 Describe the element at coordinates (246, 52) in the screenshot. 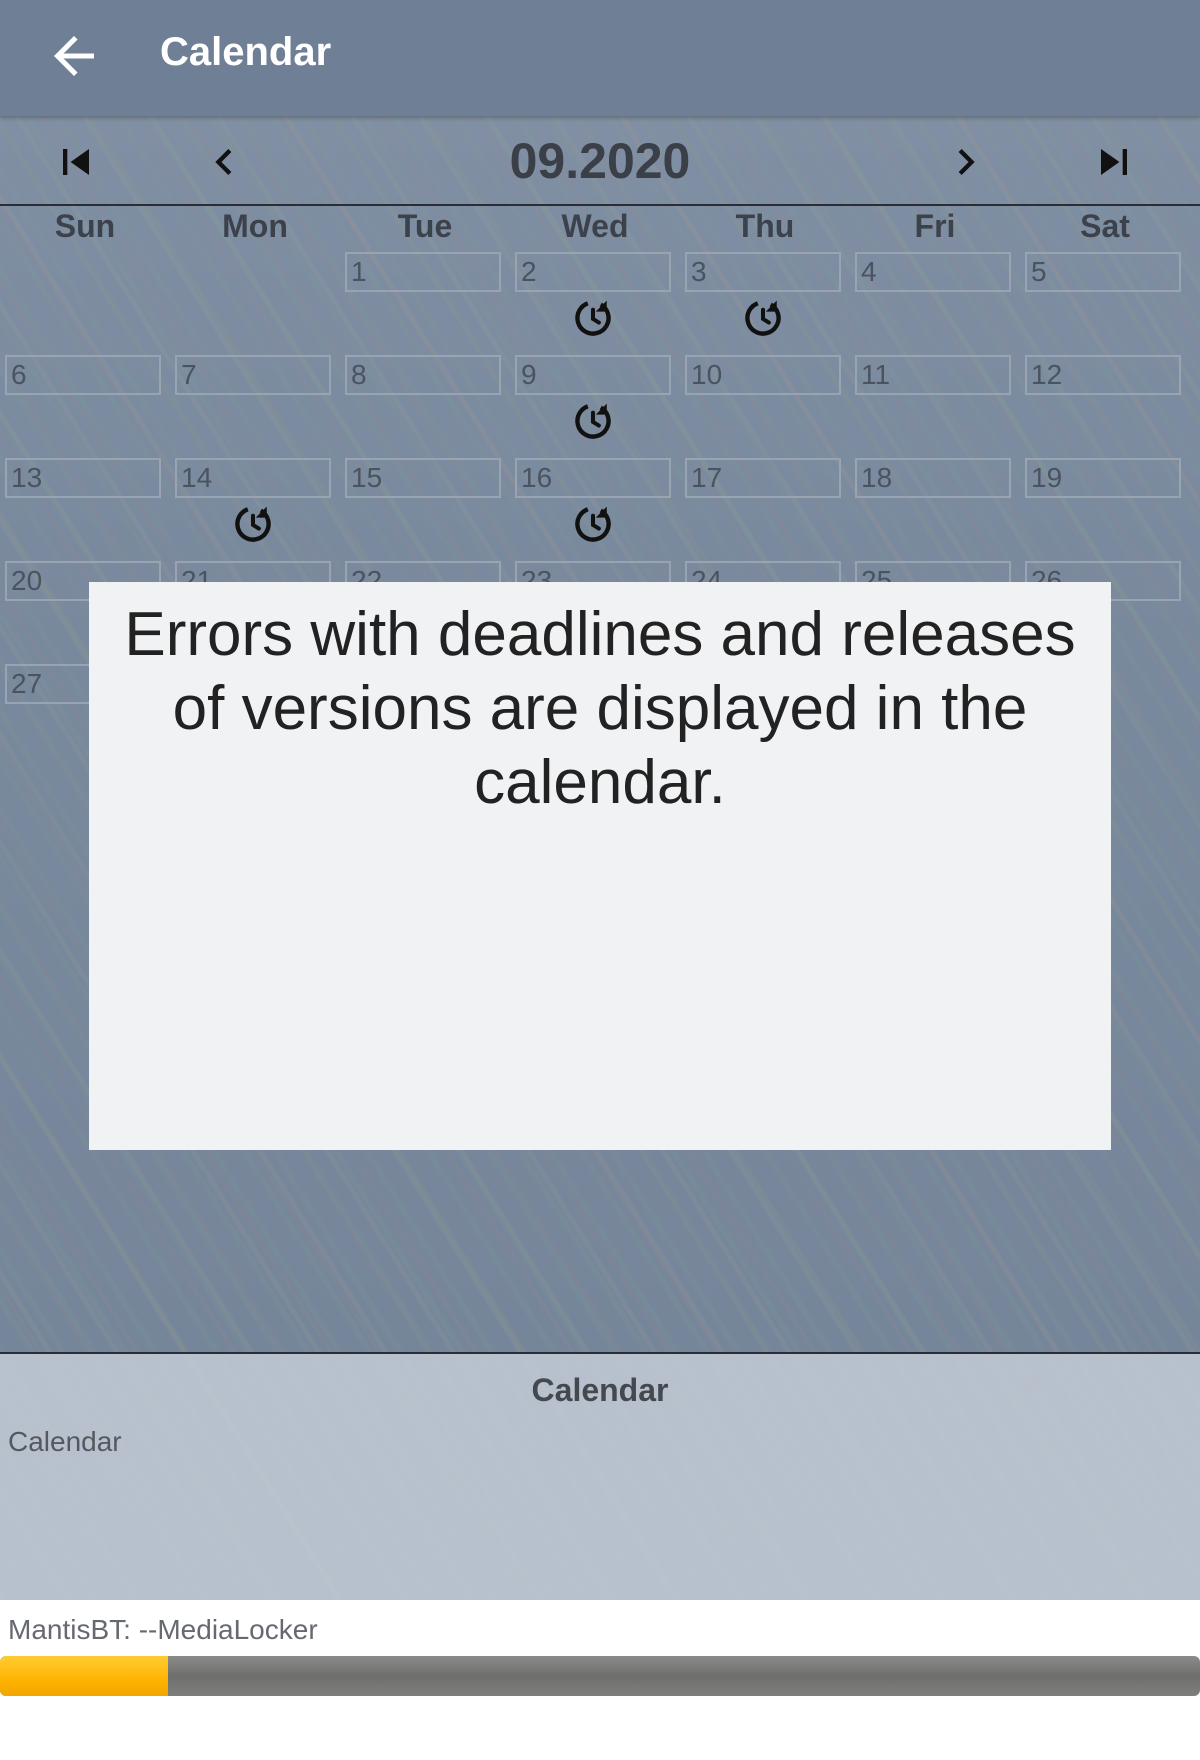

I see `app-title: Calendar` at that location.